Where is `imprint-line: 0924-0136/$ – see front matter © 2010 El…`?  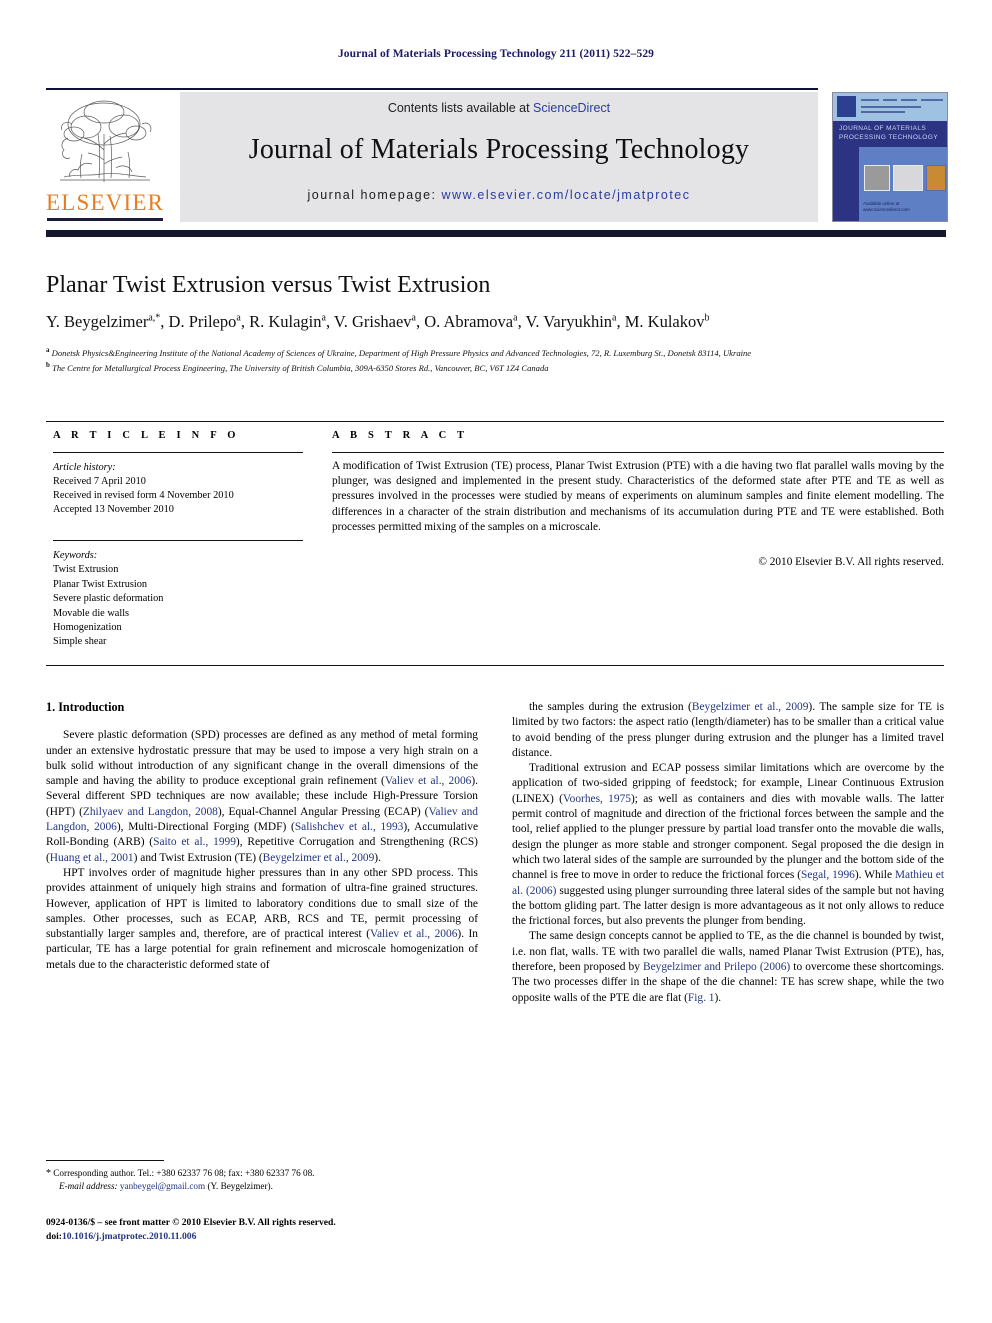
imprint-line: 0924-0136/$ – see front matter © 2010 El… is located at coordinates (191, 1222).